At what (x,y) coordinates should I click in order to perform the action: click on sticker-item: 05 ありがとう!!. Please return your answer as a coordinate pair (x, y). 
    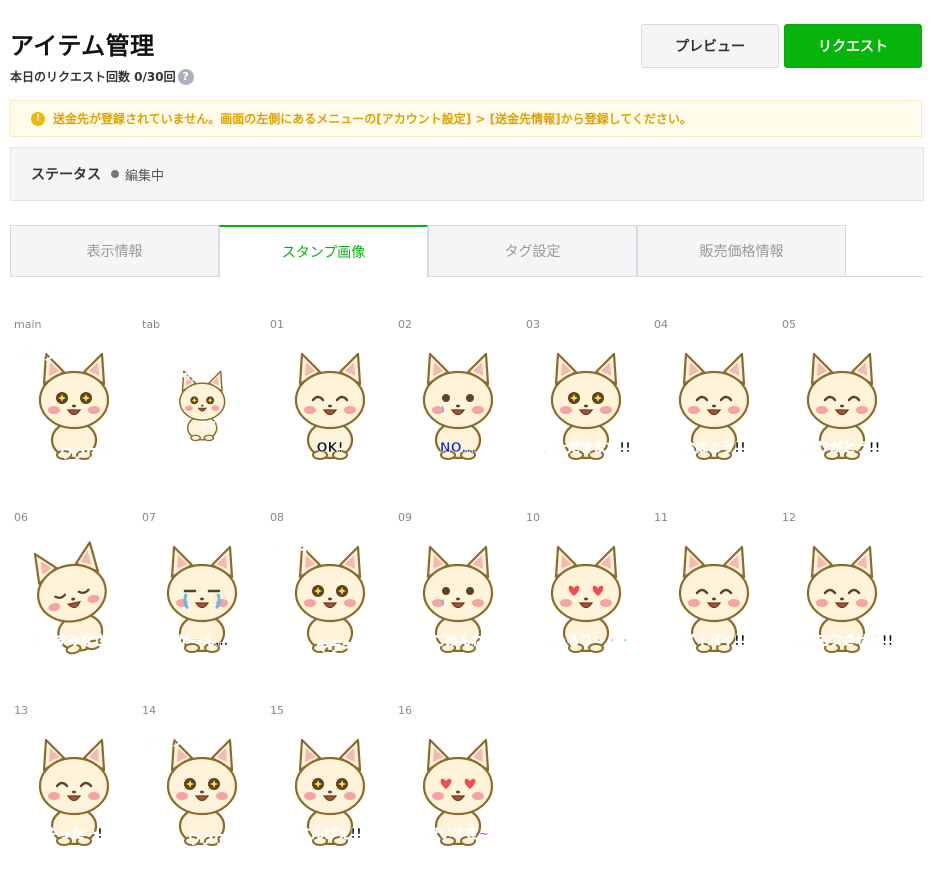
    Looking at the image, I should click on (842, 408).